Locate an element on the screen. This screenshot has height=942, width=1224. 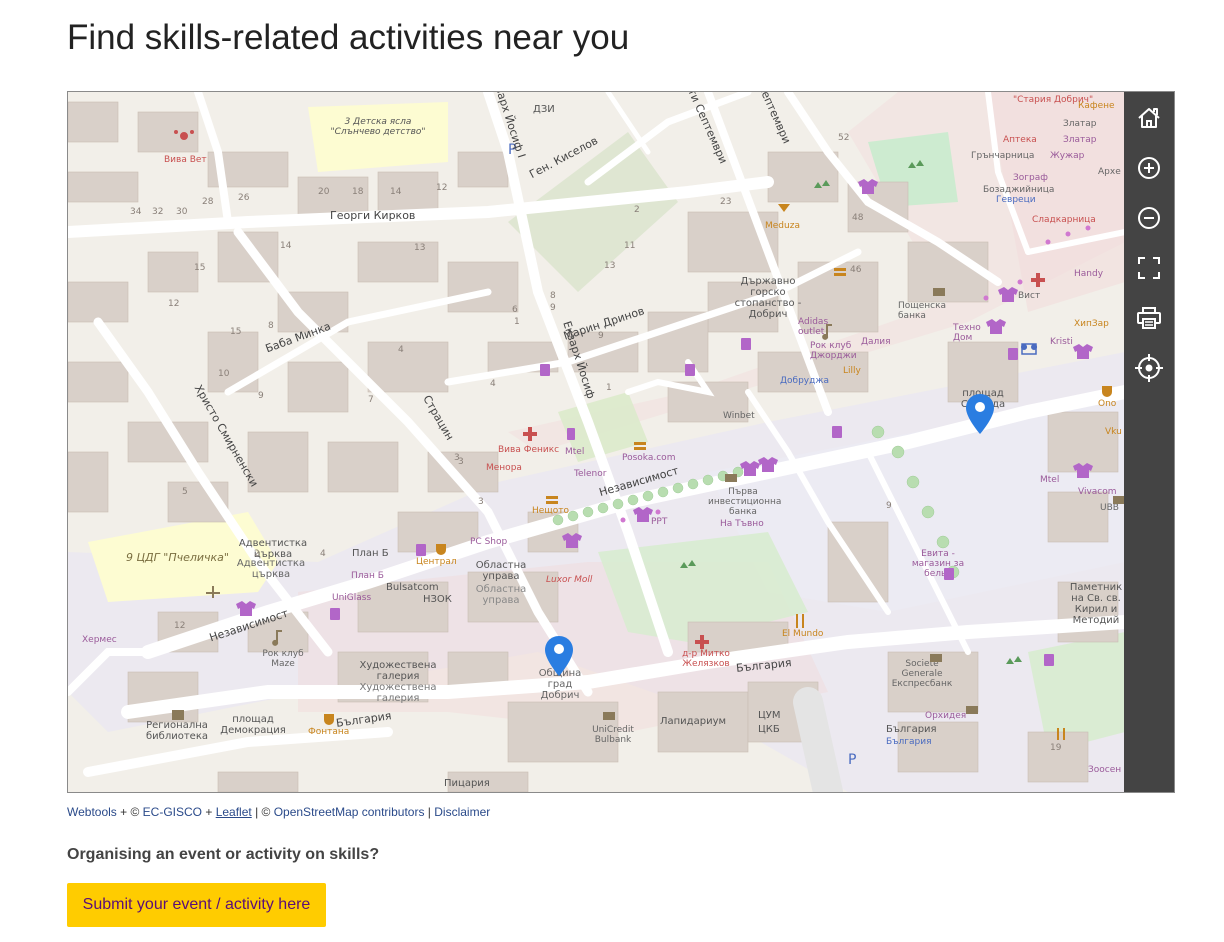
map-toolbar is located at coordinates (1149, 442).